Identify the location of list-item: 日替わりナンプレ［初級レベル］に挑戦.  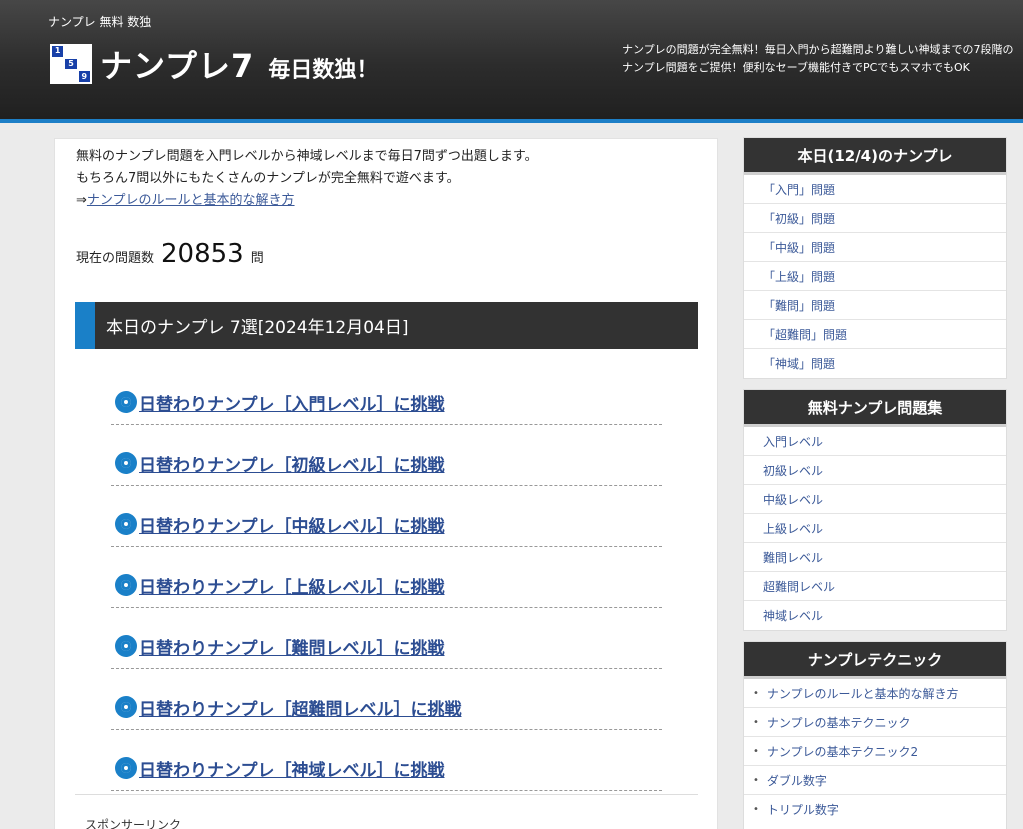
(386, 455).